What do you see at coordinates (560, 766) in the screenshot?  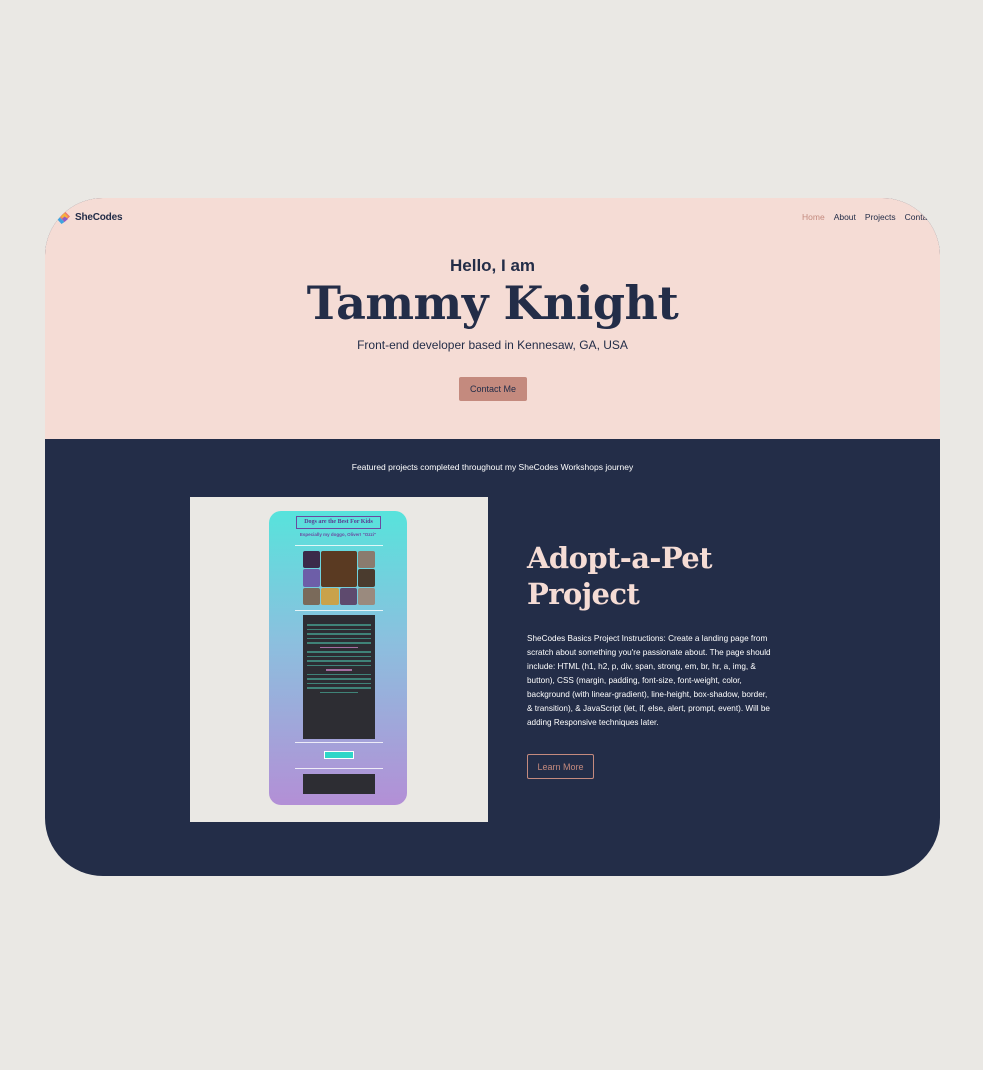 I see `learn-more-button: Learn More` at bounding box center [560, 766].